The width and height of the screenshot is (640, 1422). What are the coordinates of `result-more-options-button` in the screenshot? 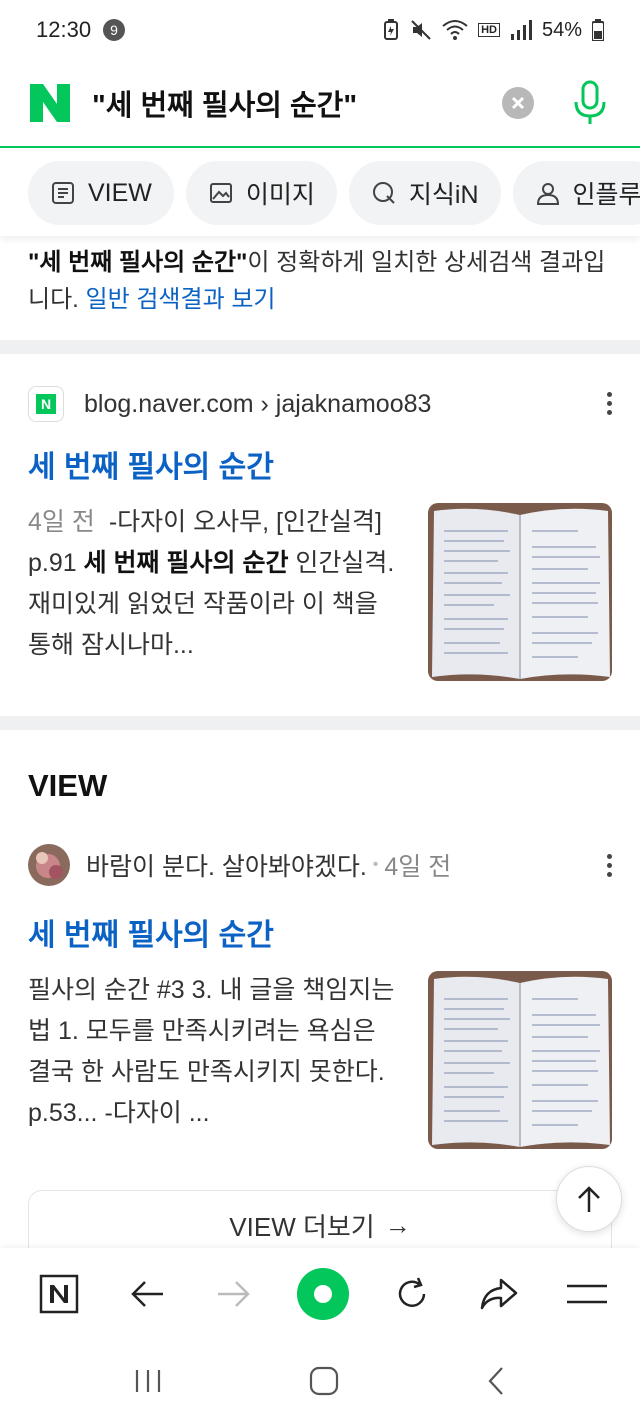 It's located at (609, 403).